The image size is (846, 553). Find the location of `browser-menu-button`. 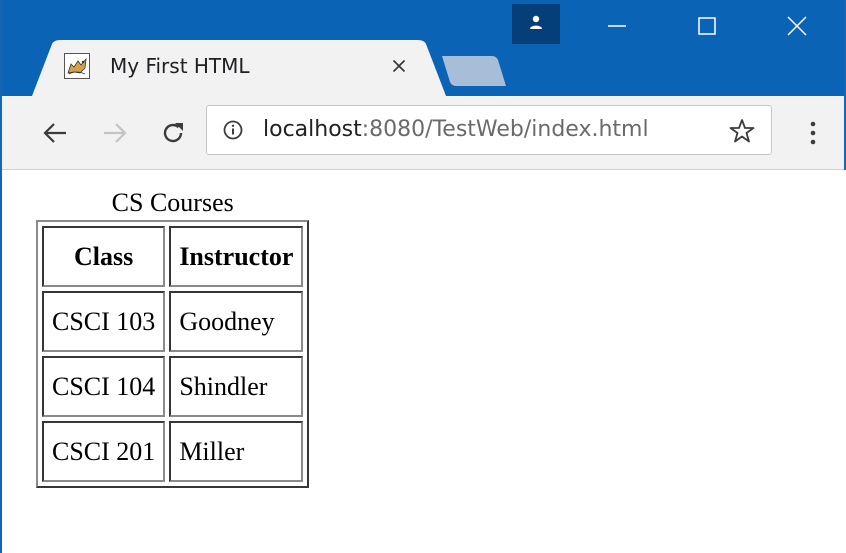

browser-menu-button is located at coordinates (813, 133).